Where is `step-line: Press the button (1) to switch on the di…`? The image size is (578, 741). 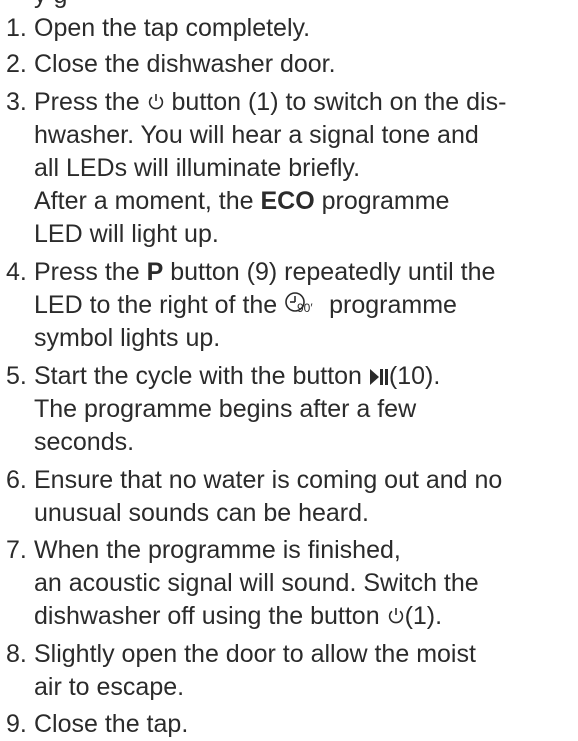 step-line: Press the button (1) to switch on the di… is located at coordinates (304, 102).